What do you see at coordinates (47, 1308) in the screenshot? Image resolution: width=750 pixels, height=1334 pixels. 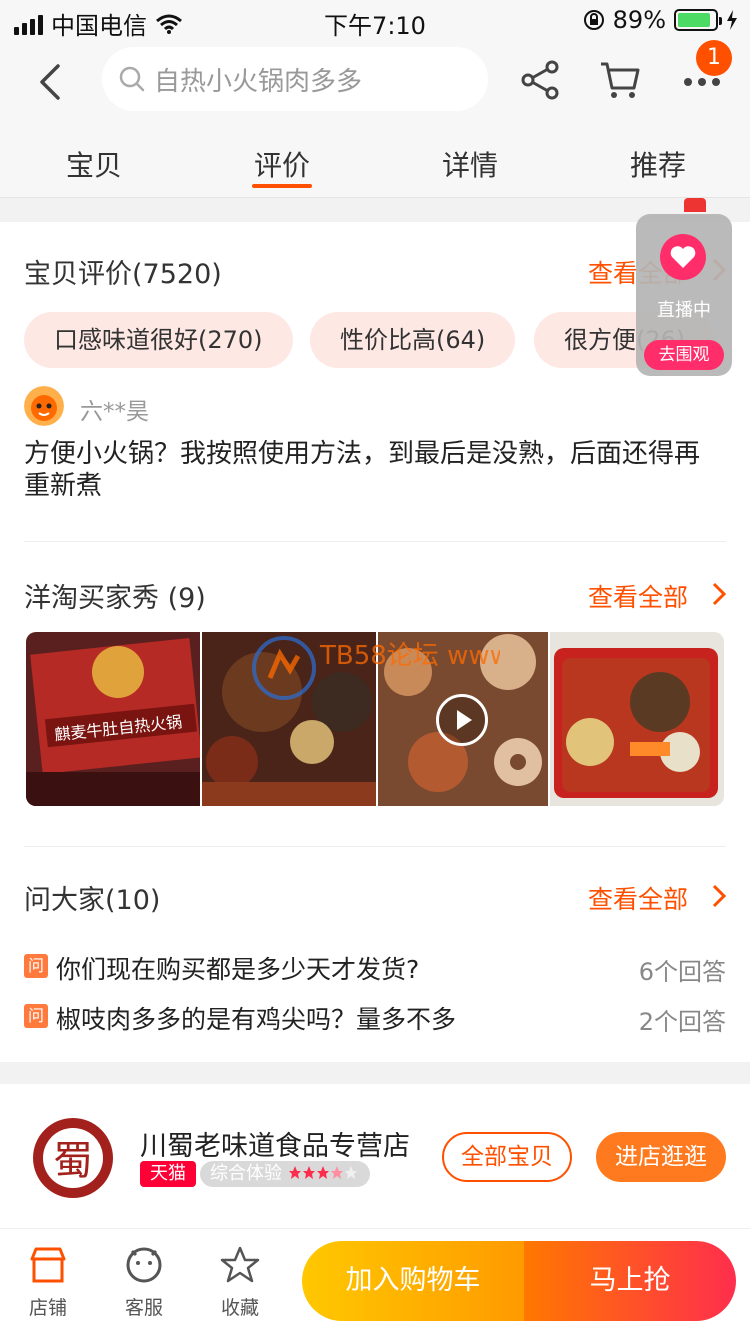 I see `shop-nav-label: 店铺` at bounding box center [47, 1308].